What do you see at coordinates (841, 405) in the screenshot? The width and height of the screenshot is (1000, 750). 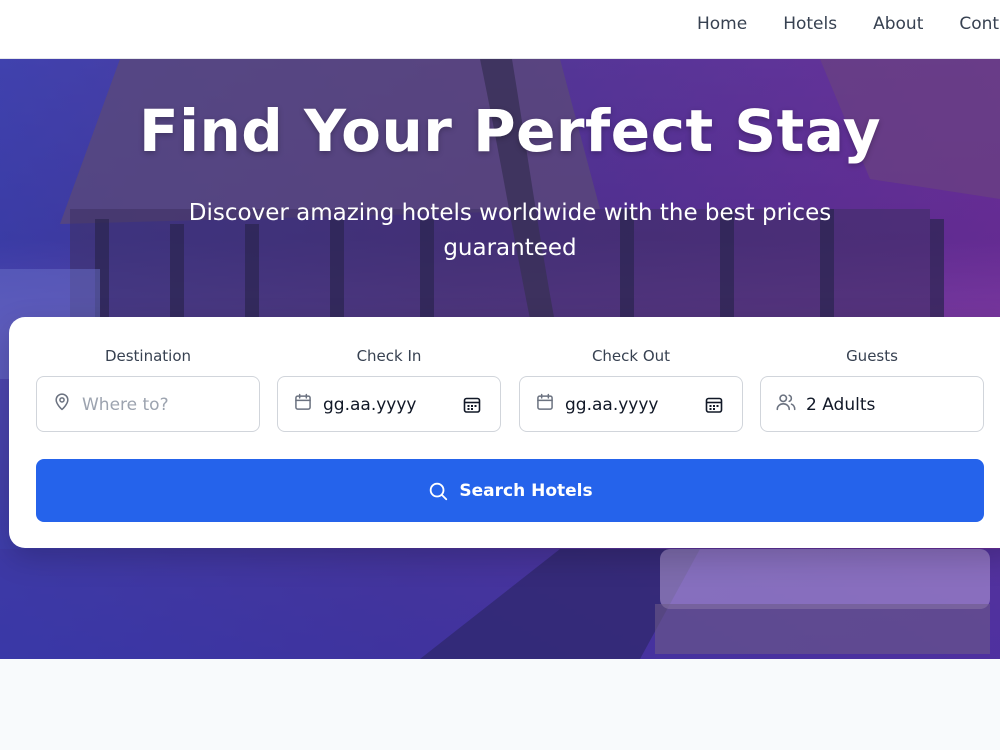 I see `guests-value: 2 Adults` at bounding box center [841, 405].